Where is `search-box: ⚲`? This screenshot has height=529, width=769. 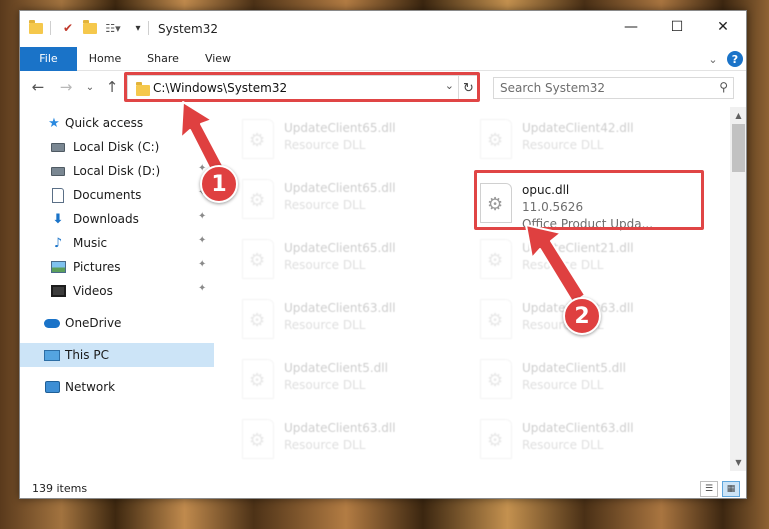 search-box: ⚲ is located at coordinates (613, 88).